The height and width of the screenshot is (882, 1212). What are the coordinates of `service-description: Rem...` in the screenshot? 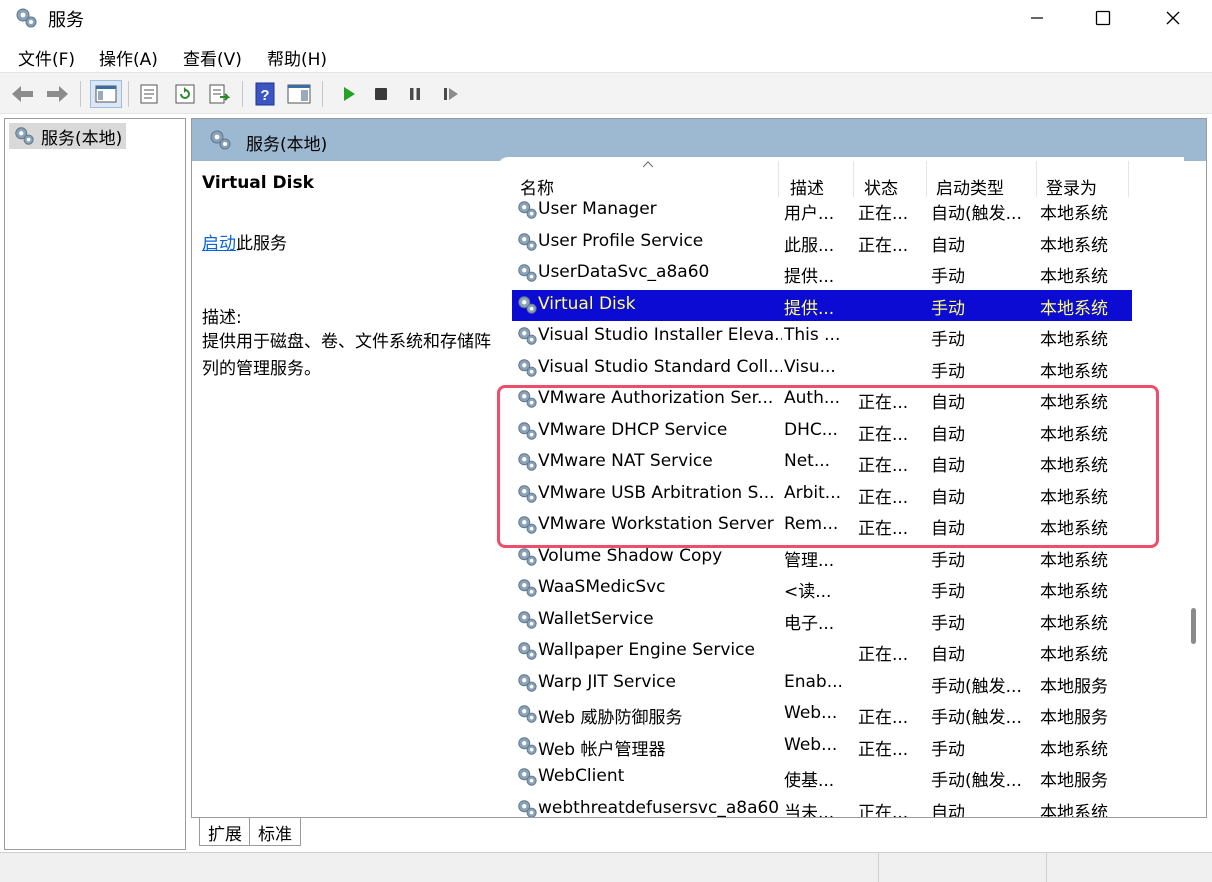 It's located at (811, 524).